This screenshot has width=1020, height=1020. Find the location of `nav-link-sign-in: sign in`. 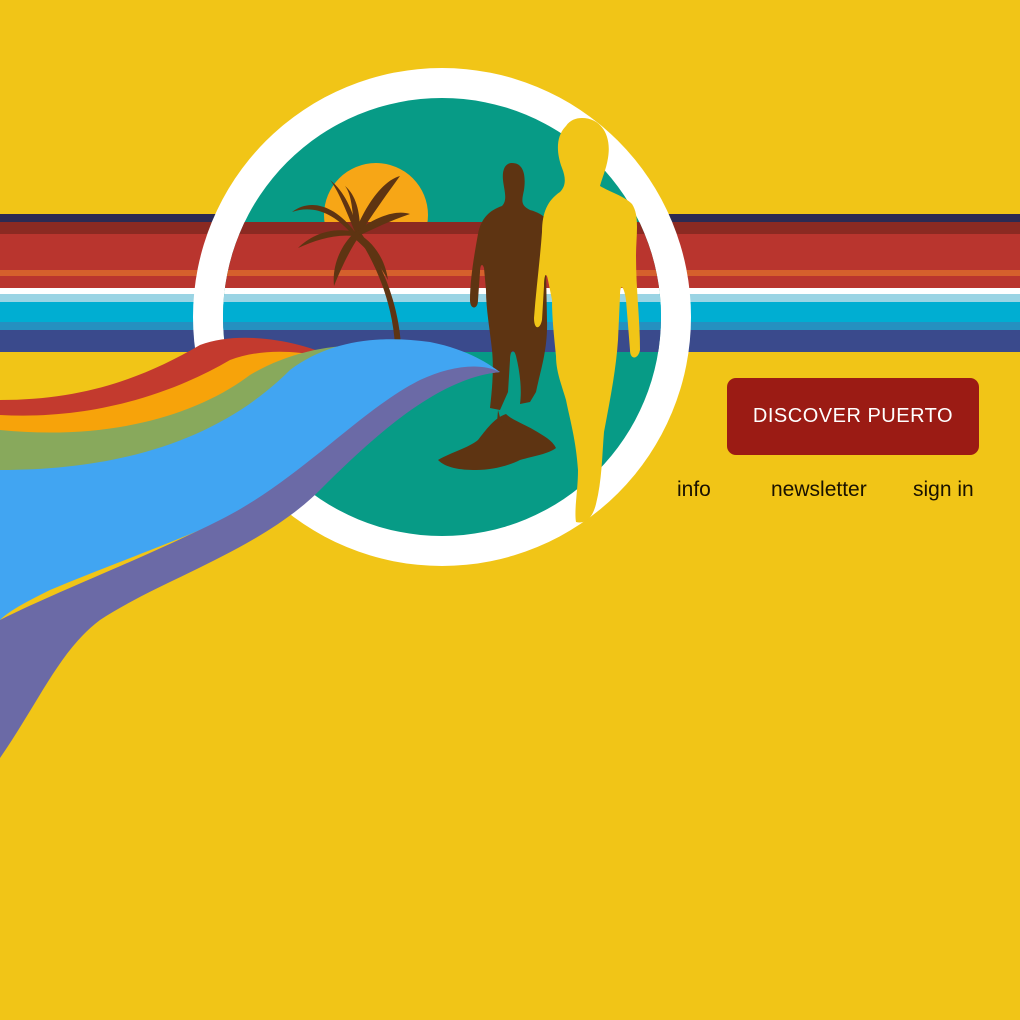

nav-link-sign-in: sign in is located at coordinates (943, 490).